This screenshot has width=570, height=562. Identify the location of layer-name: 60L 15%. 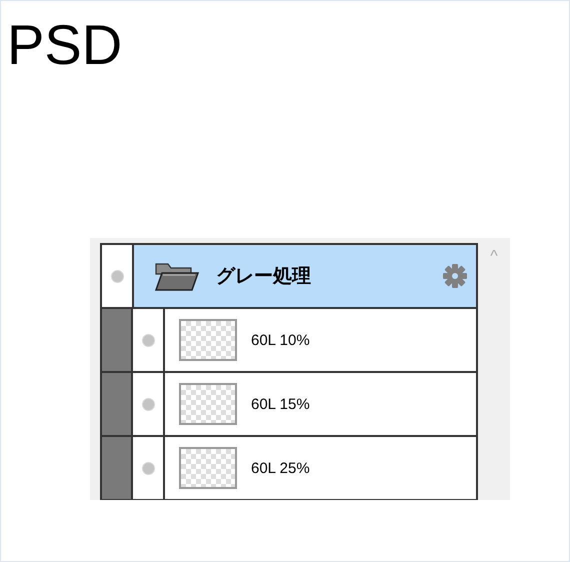
(280, 404).